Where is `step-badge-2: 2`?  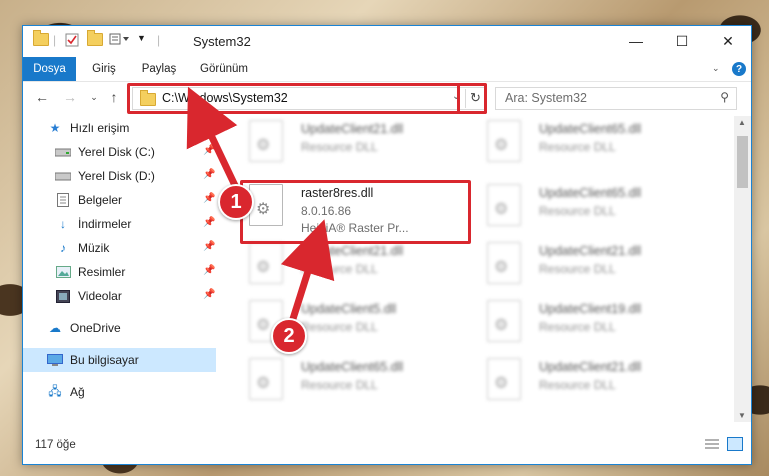
step-badge-2: 2 is located at coordinates (289, 336).